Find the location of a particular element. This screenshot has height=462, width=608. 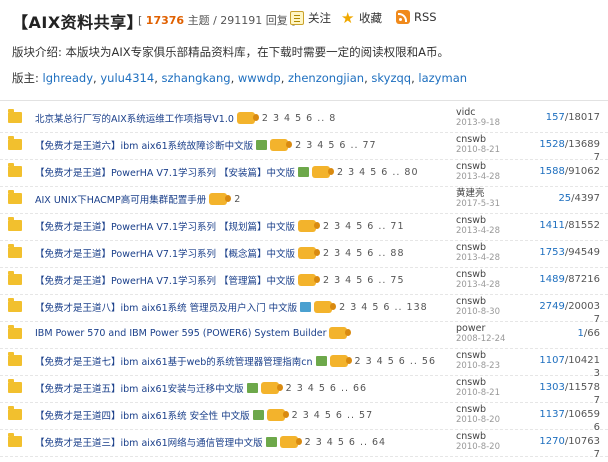

author-name: vidc is located at coordinates (478, 112).